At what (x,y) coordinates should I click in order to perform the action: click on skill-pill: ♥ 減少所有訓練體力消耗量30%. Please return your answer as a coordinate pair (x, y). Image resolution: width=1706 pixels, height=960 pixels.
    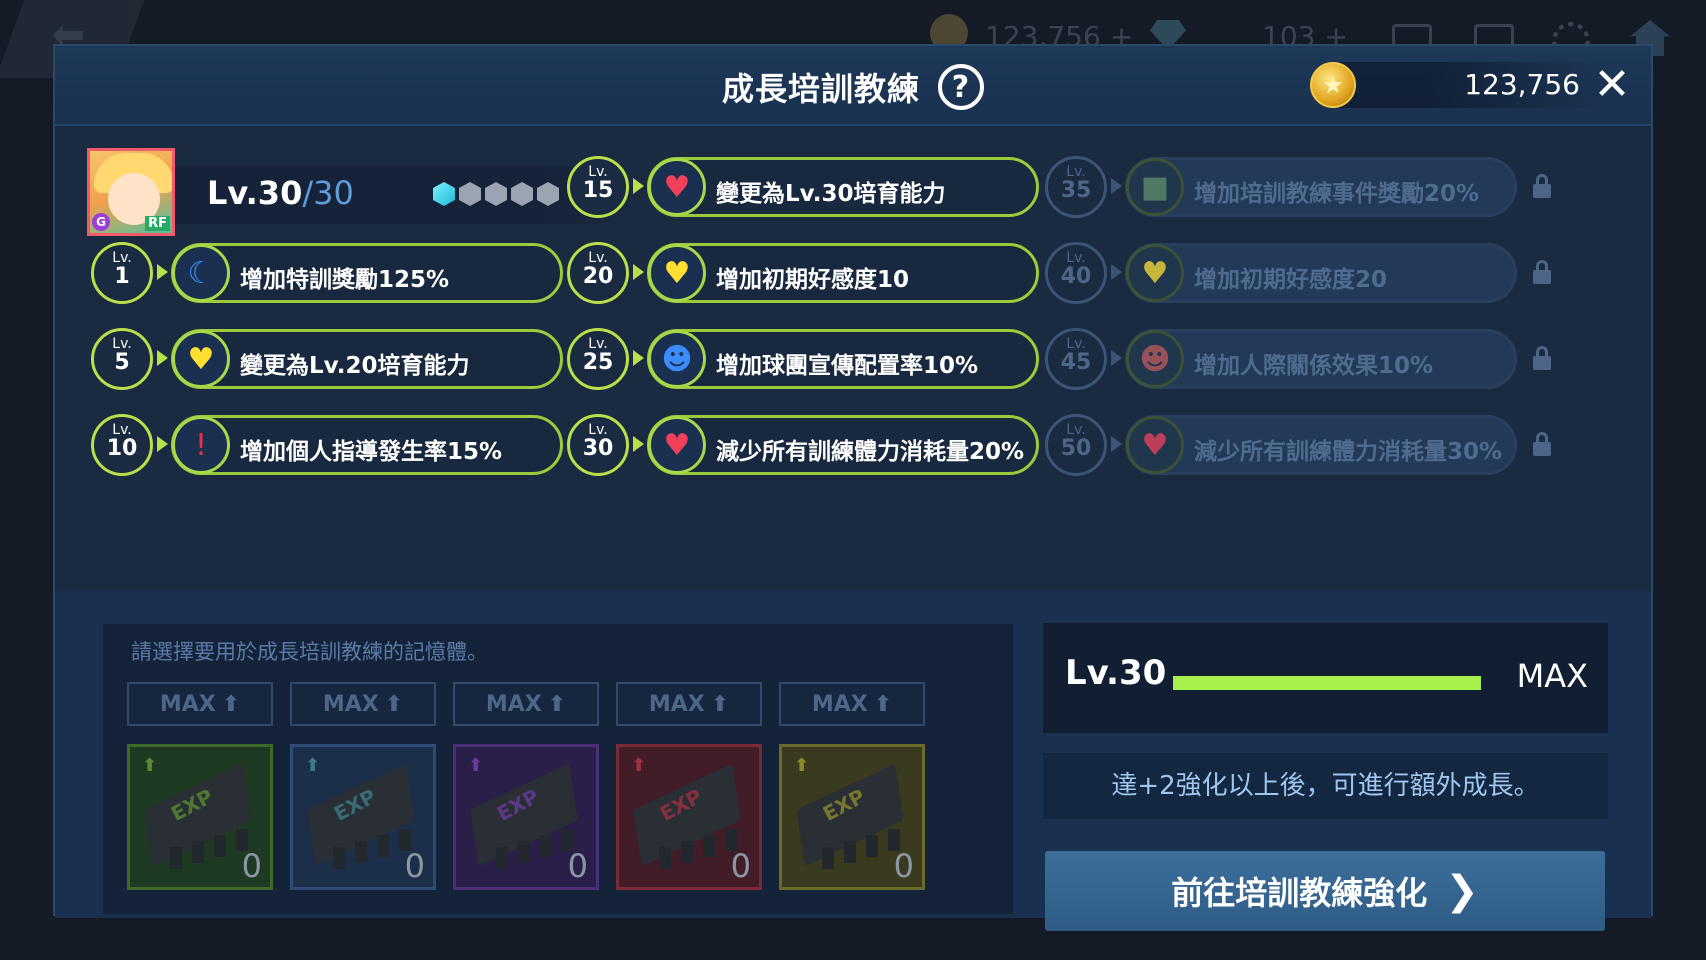
    Looking at the image, I should click on (1321, 445).